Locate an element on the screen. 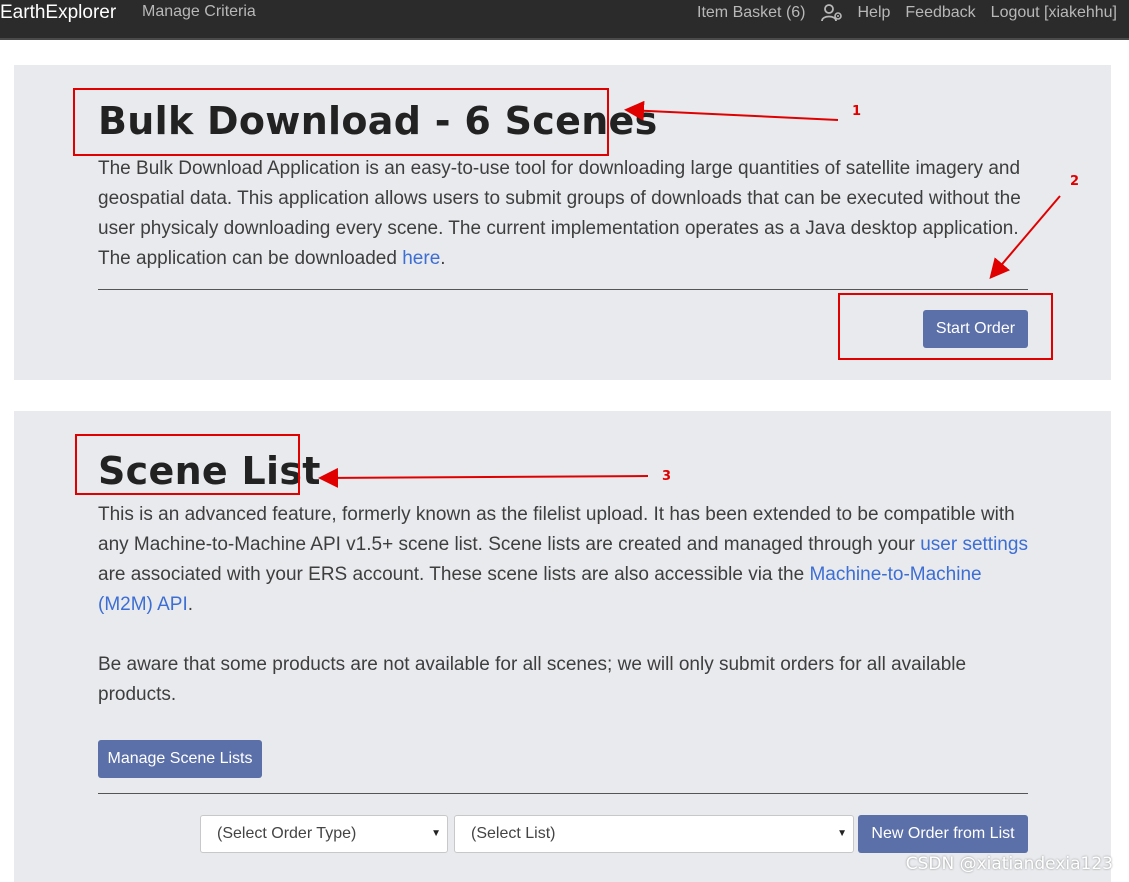 Image resolution: width=1129 pixels, height=882 pixels. nav-feedback: Feedback is located at coordinates (940, 13).